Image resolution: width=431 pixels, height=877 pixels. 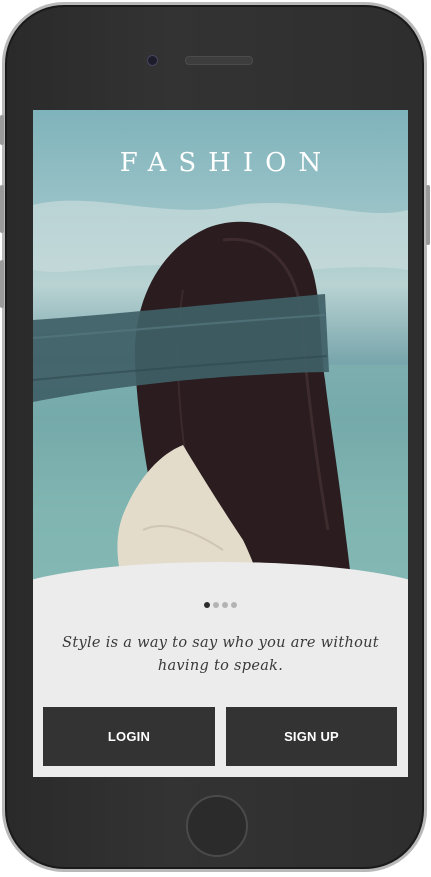 What do you see at coordinates (152, 60) in the screenshot?
I see `front-camera` at bounding box center [152, 60].